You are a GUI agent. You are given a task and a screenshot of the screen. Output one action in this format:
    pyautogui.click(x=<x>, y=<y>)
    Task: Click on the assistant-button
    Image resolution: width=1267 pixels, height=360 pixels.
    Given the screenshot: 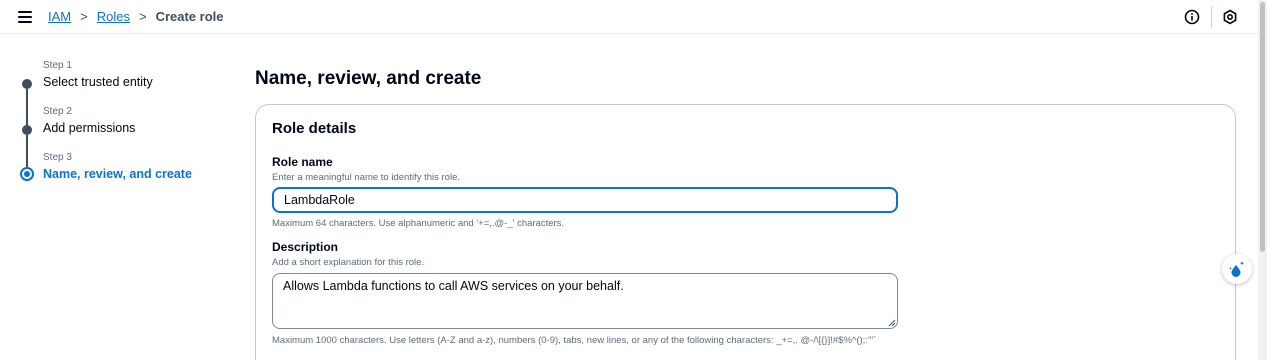 What is the action you would take?
    pyautogui.click(x=1237, y=269)
    